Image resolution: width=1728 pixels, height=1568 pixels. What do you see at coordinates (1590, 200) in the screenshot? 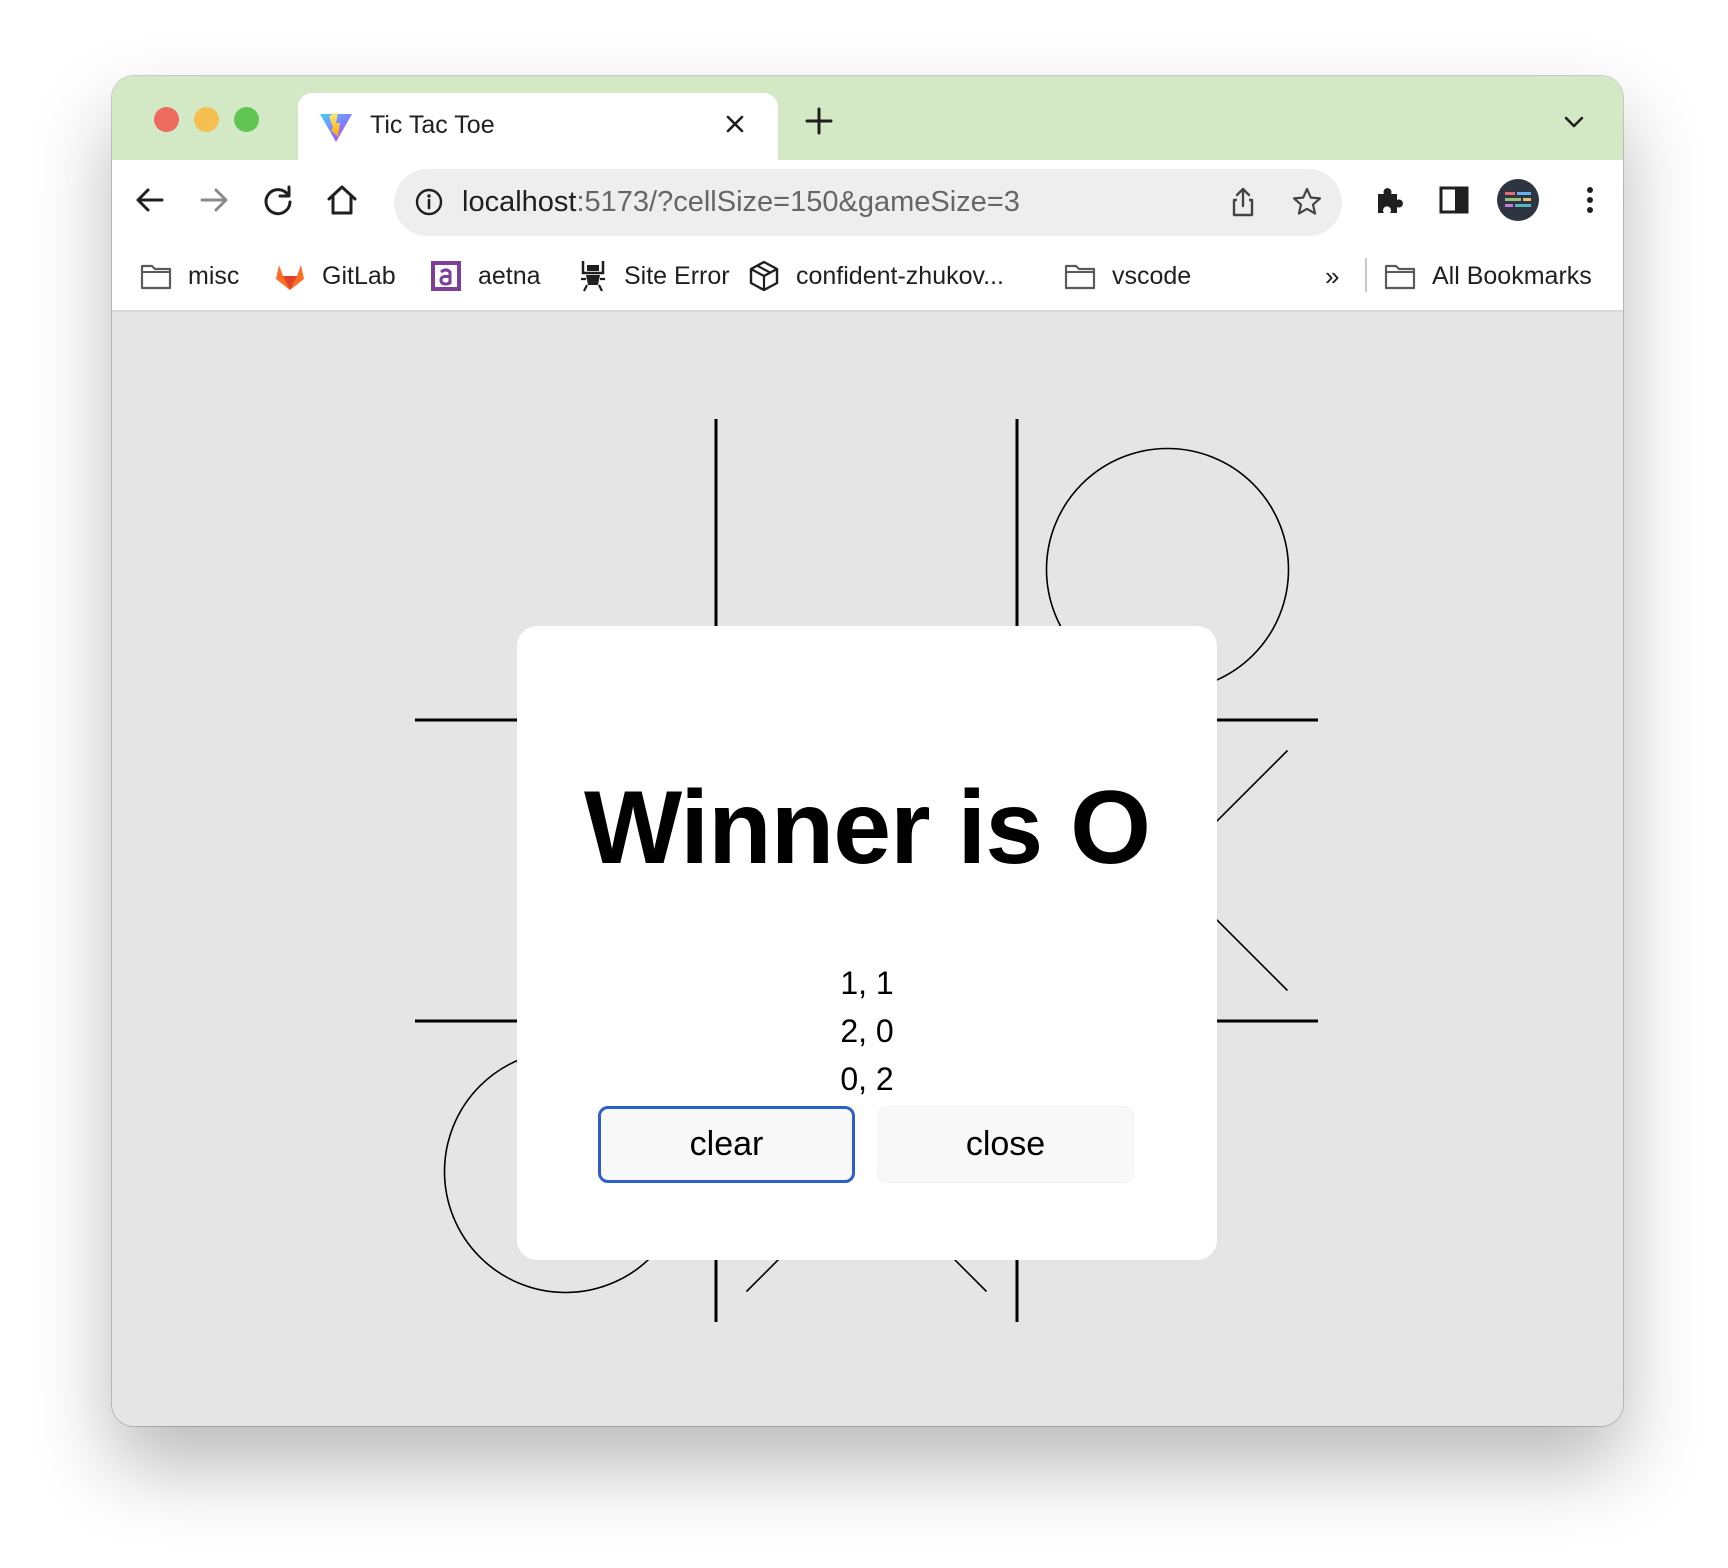
I see `more-vertical-icon` at bounding box center [1590, 200].